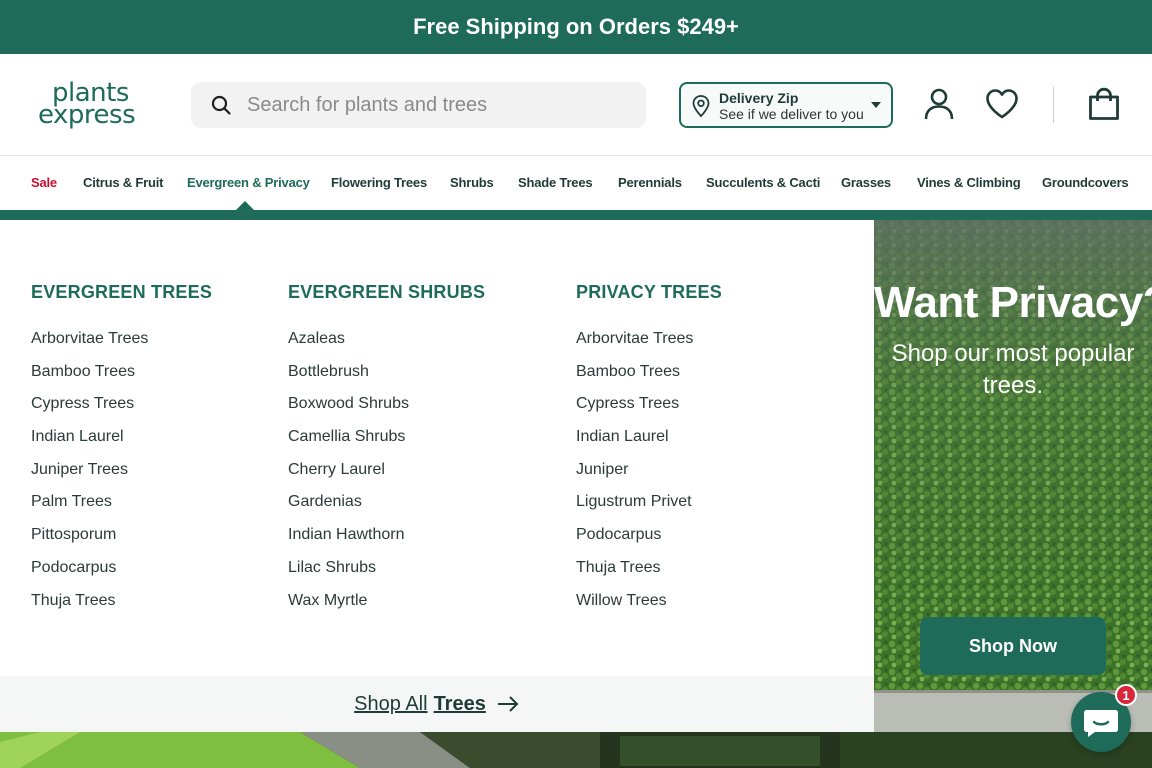 This screenshot has height=768, width=1152. What do you see at coordinates (576, 215) in the screenshot?
I see `mega-menu-top-bar` at bounding box center [576, 215].